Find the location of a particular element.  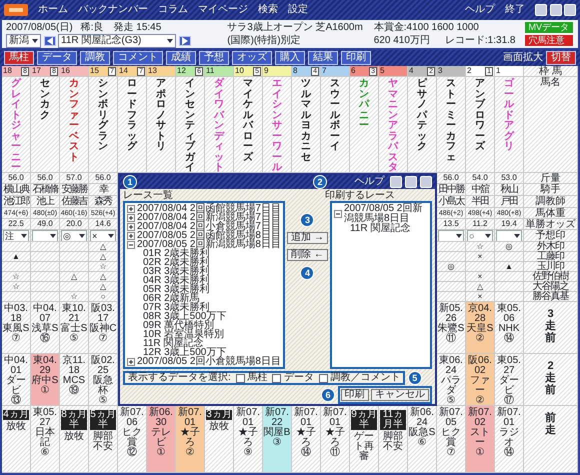

dialog-title: ヘルプ is located at coordinates (369, 182).